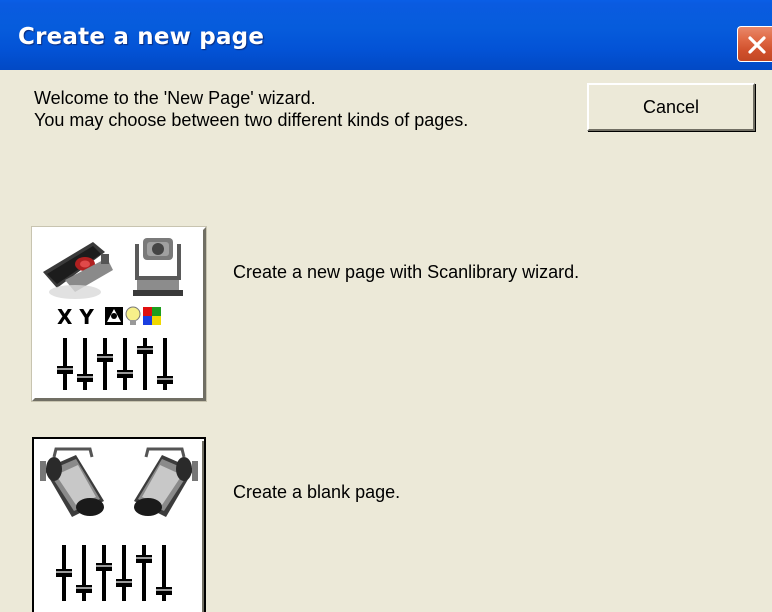  I want to click on scanner-moving-head-faders-icon: X Y, so click(113, 314).